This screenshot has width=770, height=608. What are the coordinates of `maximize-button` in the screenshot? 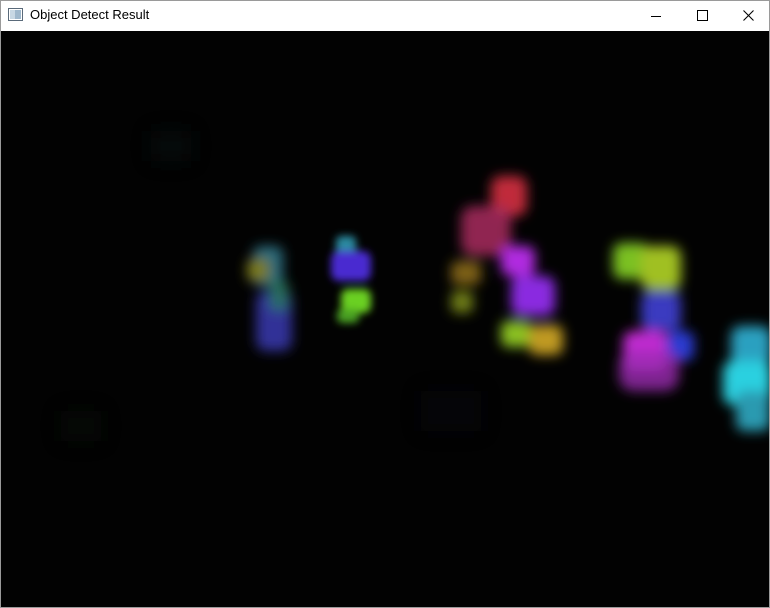 It's located at (702, 15).